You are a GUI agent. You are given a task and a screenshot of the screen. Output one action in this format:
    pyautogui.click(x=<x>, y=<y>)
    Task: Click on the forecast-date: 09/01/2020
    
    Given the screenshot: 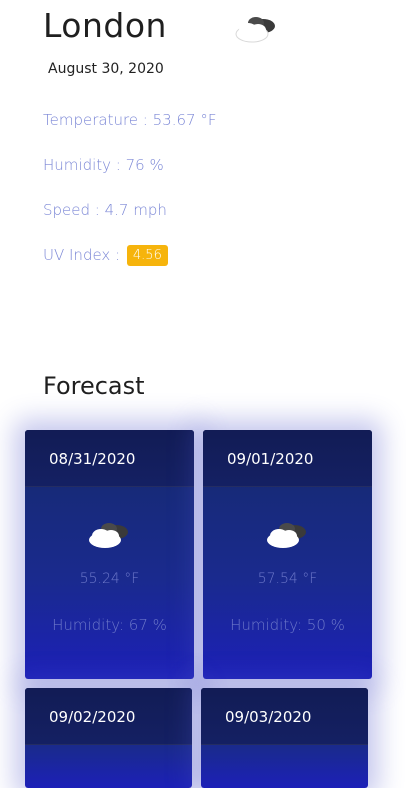 What is the action you would take?
    pyautogui.click(x=270, y=459)
    